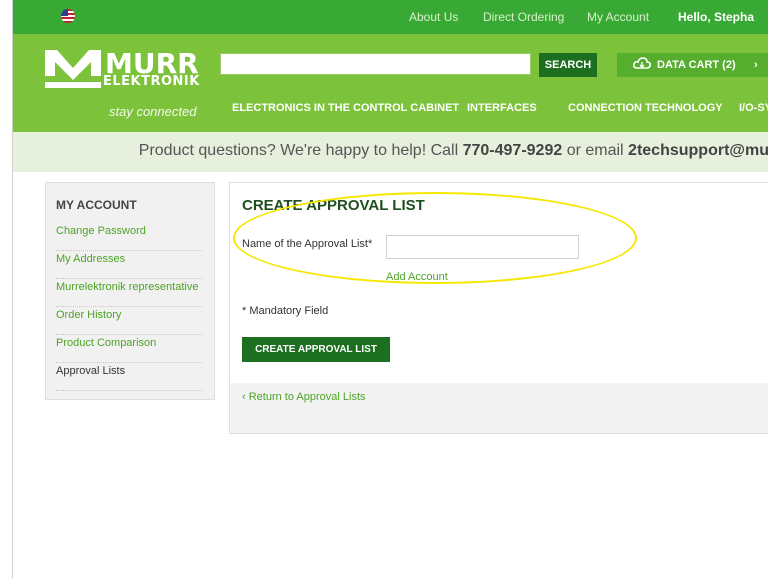 The width and height of the screenshot is (768, 578). Describe the element at coordinates (129, 322) in the screenshot. I see `sidebar-item-order-history: Order History` at that location.